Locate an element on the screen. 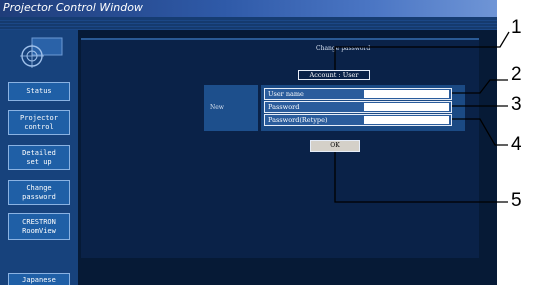  callout-2: 2 is located at coordinates (516, 74).